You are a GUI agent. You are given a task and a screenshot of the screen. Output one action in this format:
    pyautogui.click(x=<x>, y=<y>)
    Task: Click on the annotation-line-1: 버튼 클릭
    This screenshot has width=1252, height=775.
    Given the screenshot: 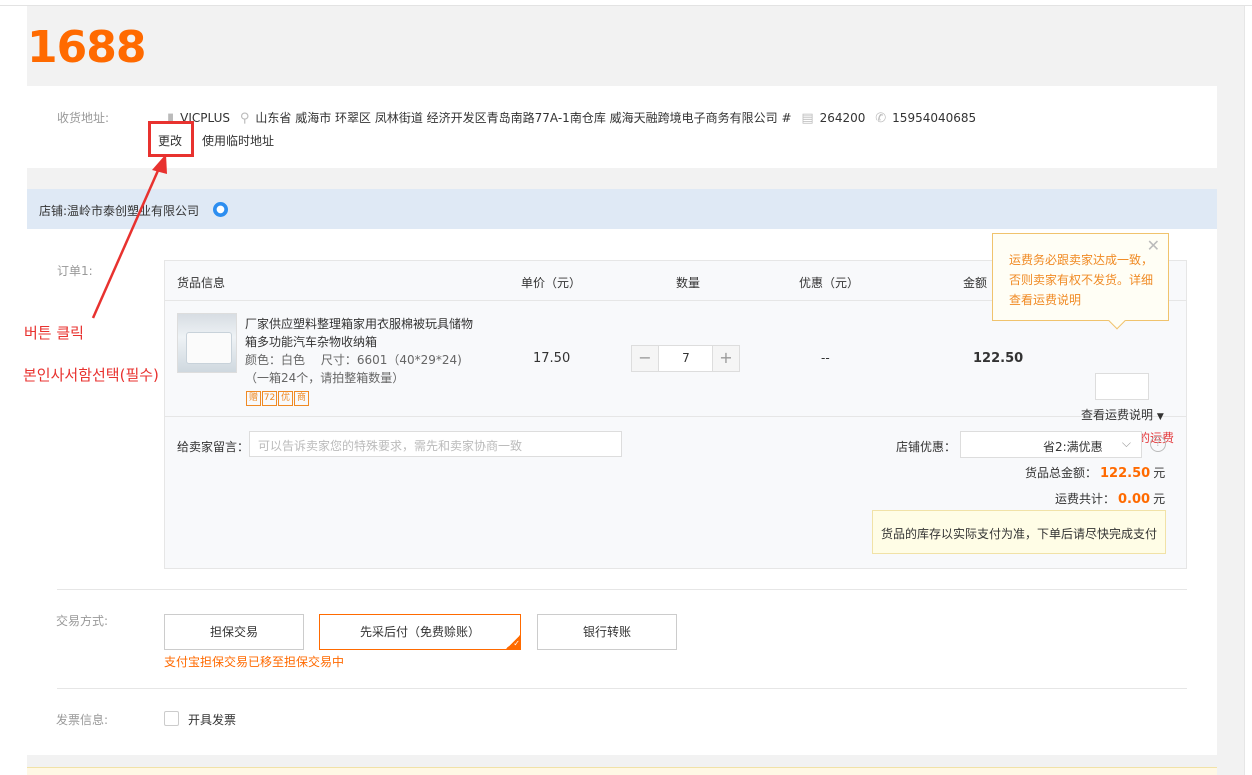 What is the action you would take?
    pyautogui.click(x=54, y=333)
    